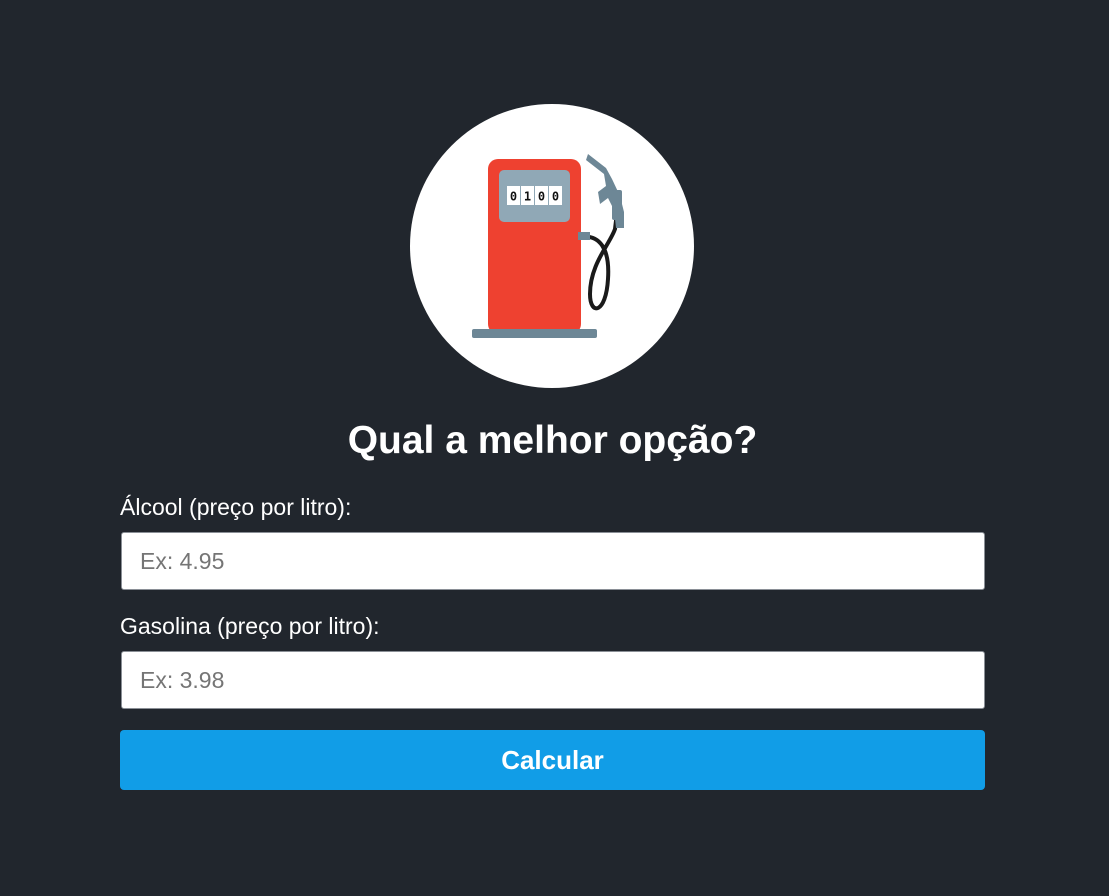 The height and width of the screenshot is (896, 1109). I want to click on gasolina-price-input, so click(553, 680).